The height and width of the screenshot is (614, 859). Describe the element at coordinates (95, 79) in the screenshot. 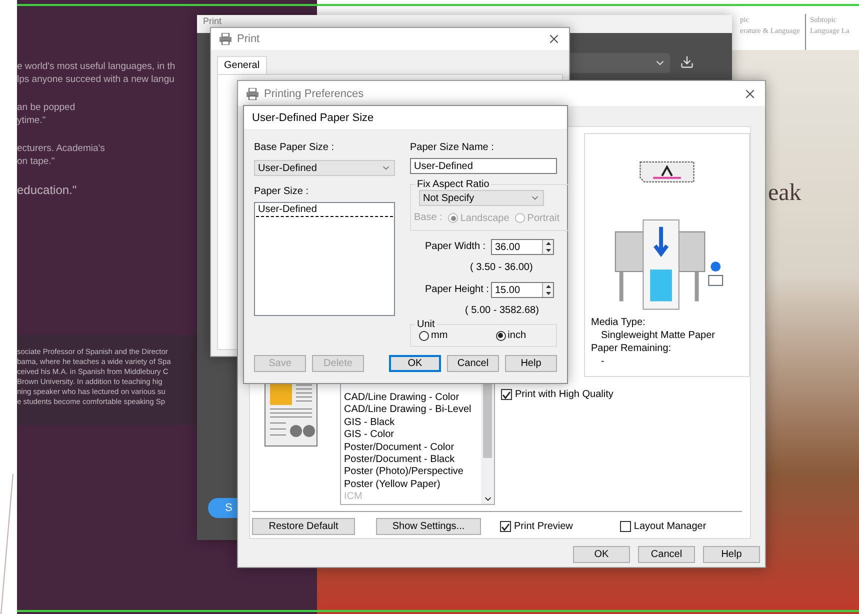

I see `quote-text: lps anyone succeed with a new langu` at that location.